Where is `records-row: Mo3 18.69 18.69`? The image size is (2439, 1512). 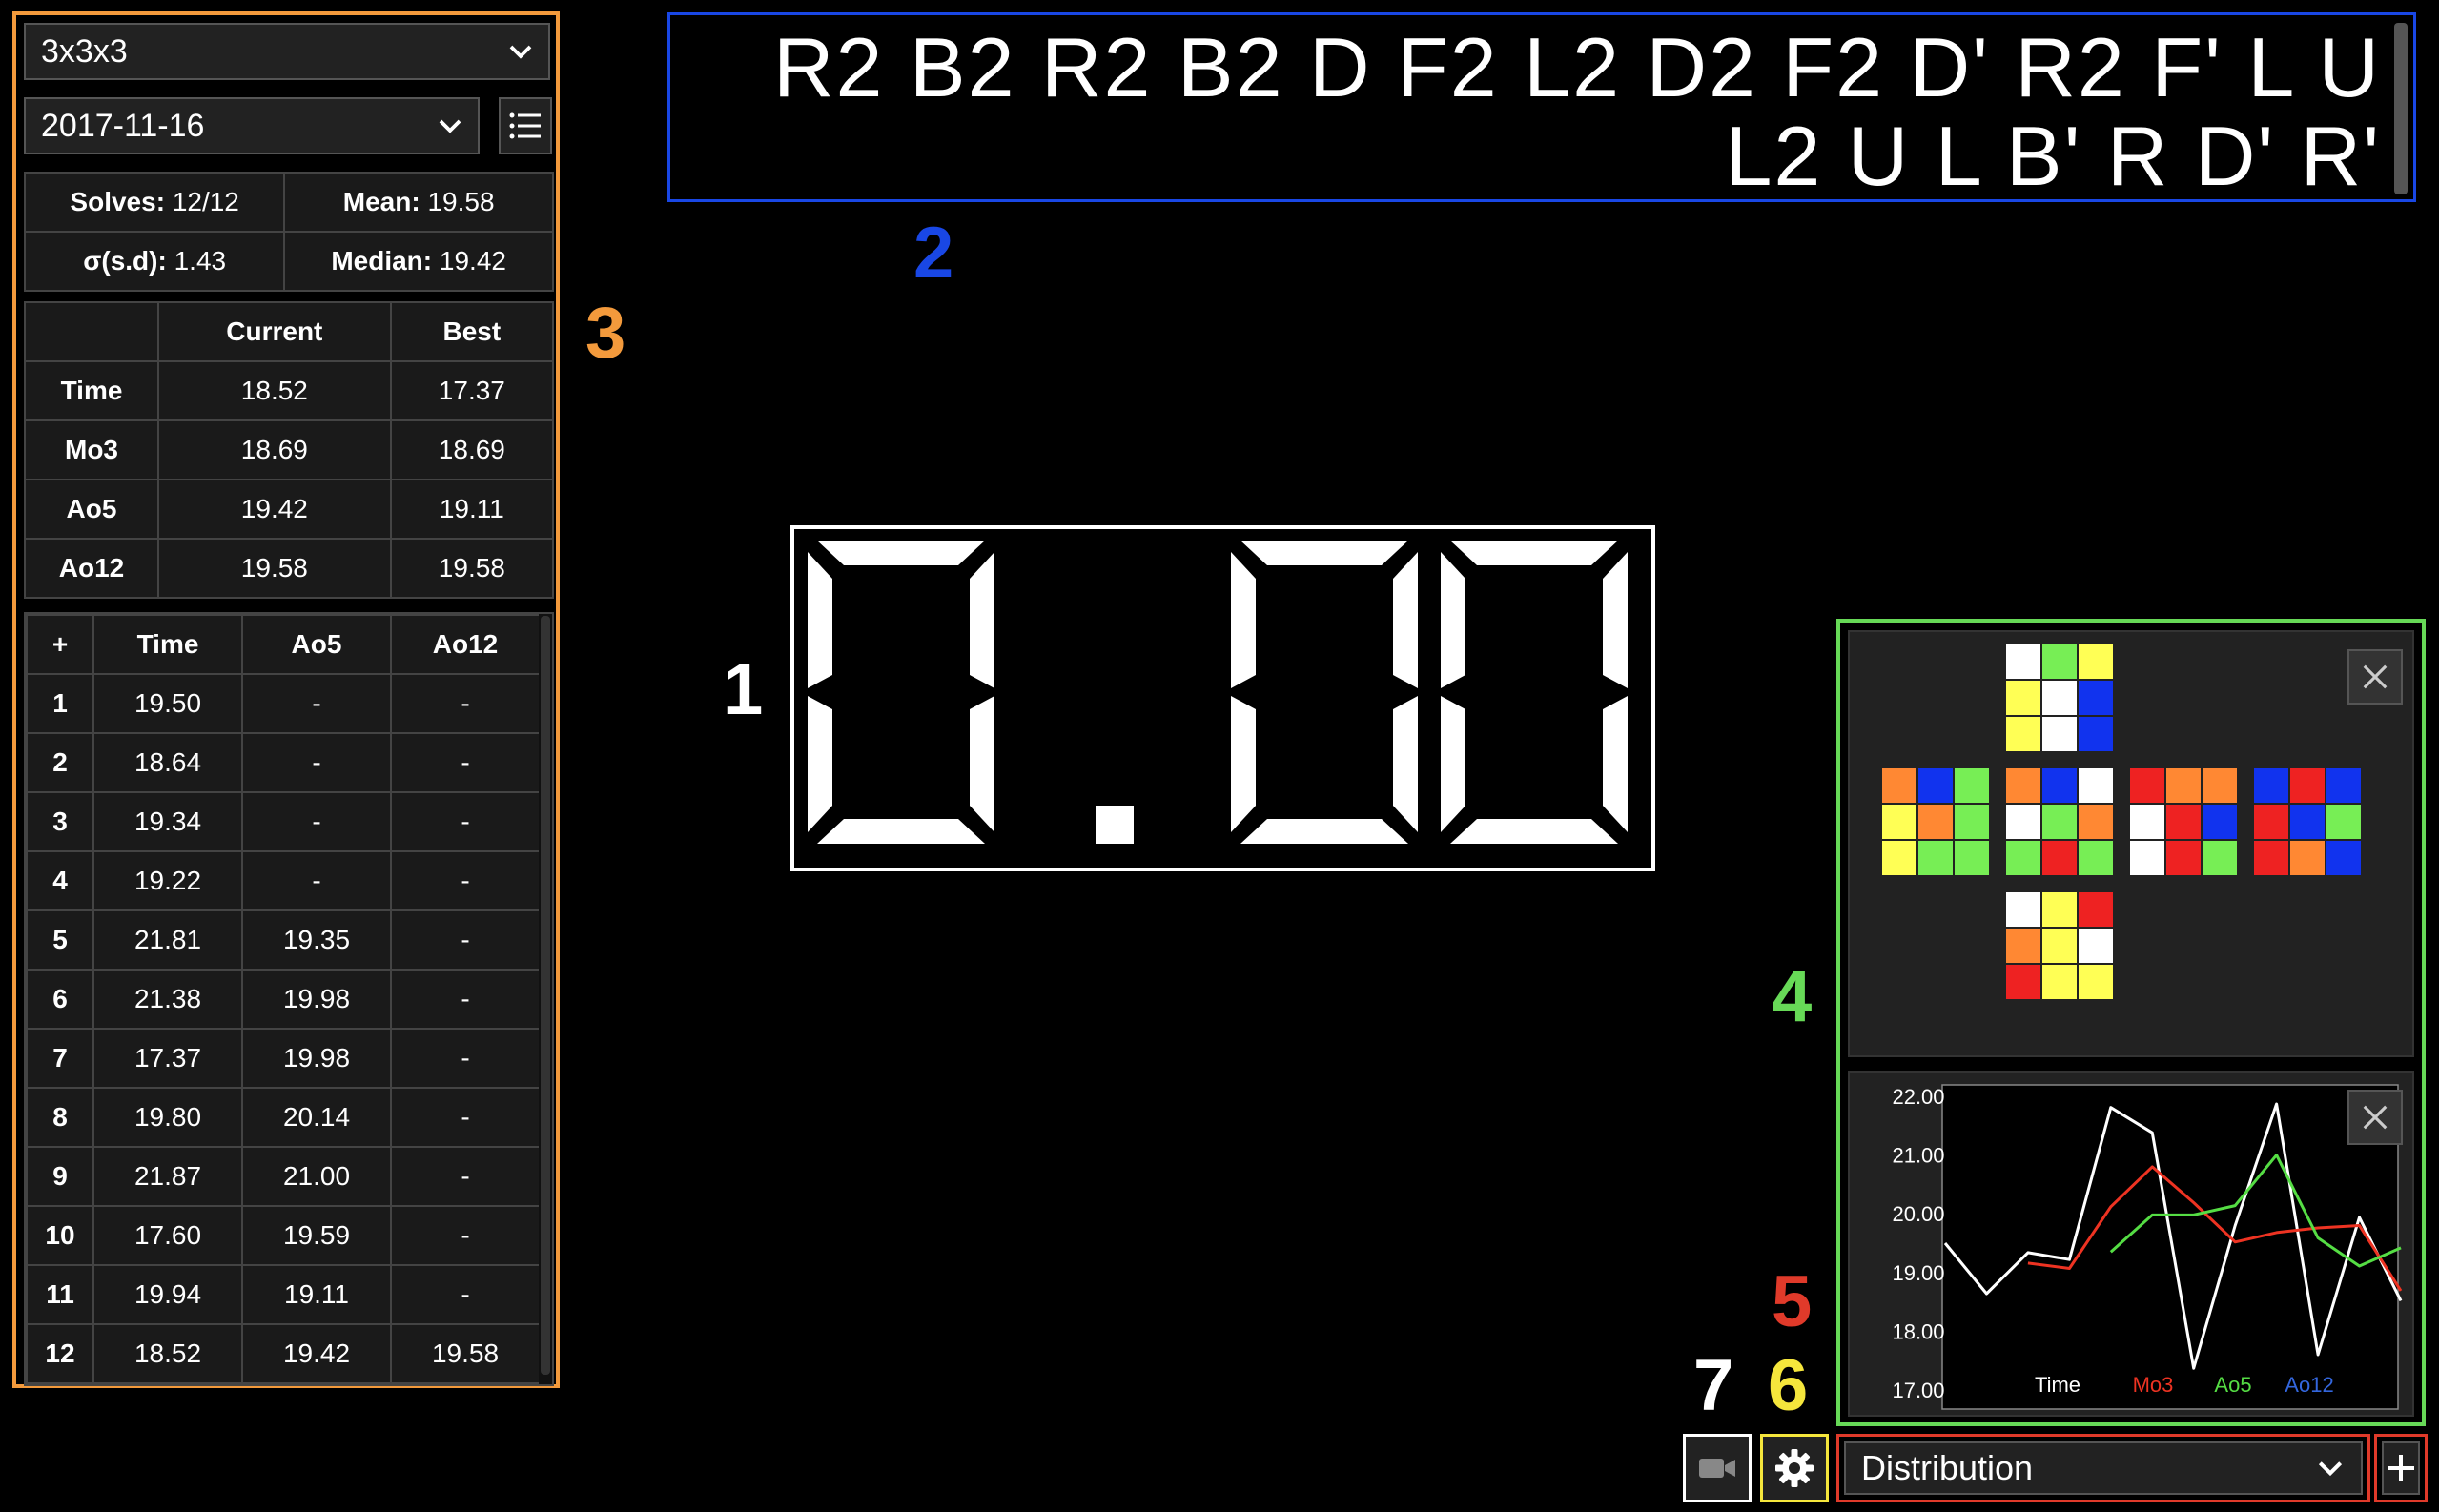
records-row: Mo3 18.69 18.69 is located at coordinates (289, 449).